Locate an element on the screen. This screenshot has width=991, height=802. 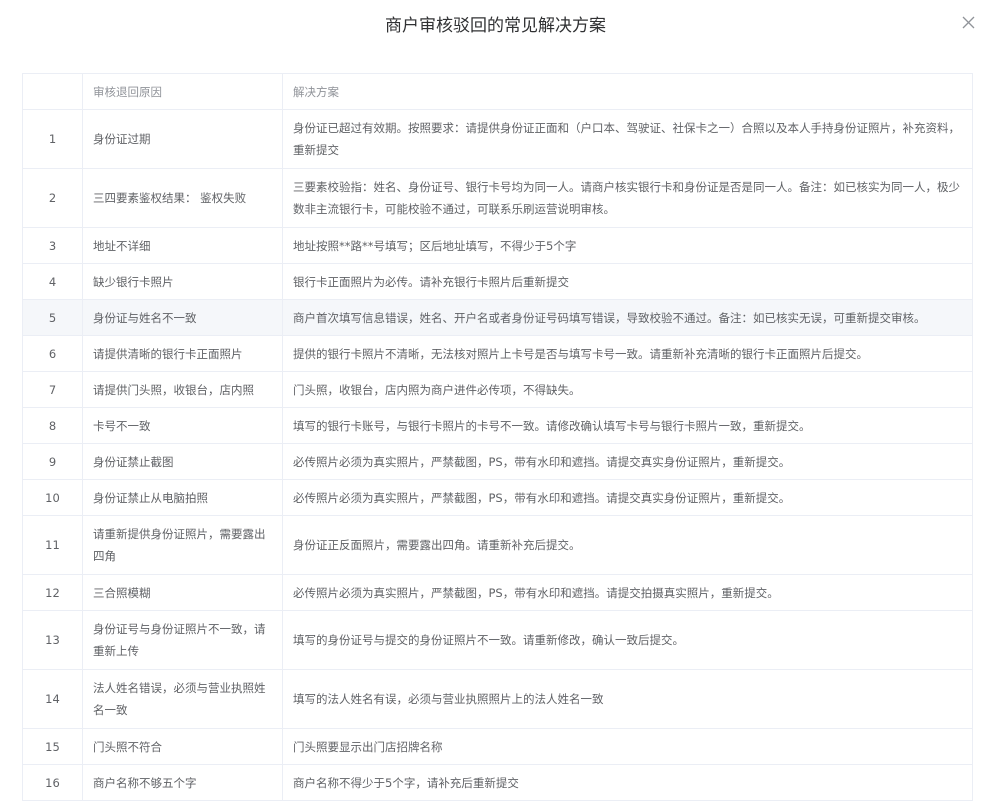
row-solution: 商户名称不得少于5个字，请补充后重新提交 is located at coordinates (627, 782).